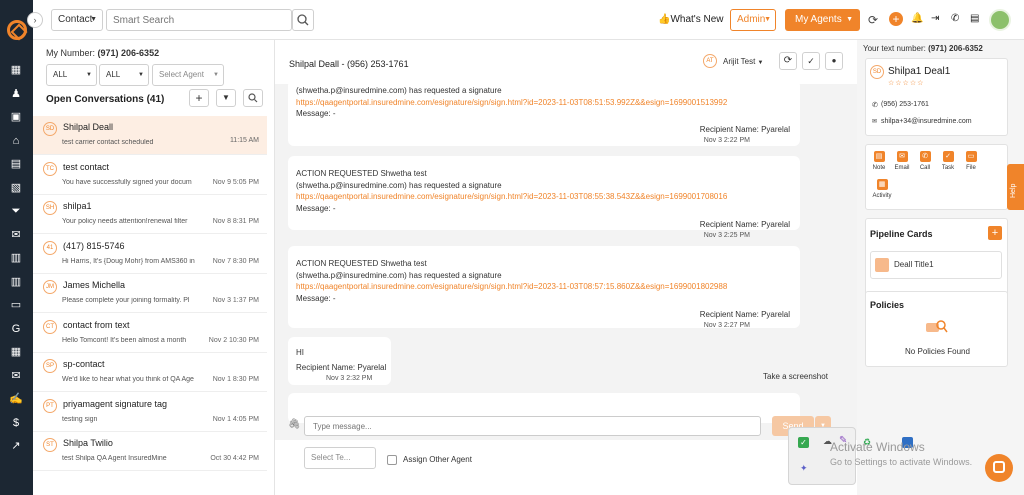 This screenshot has height=495, width=1024. Describe the element at coordinates (726, 235) in the screenshot. I see `message-time: Nov 3 2:25 PM` at that location.